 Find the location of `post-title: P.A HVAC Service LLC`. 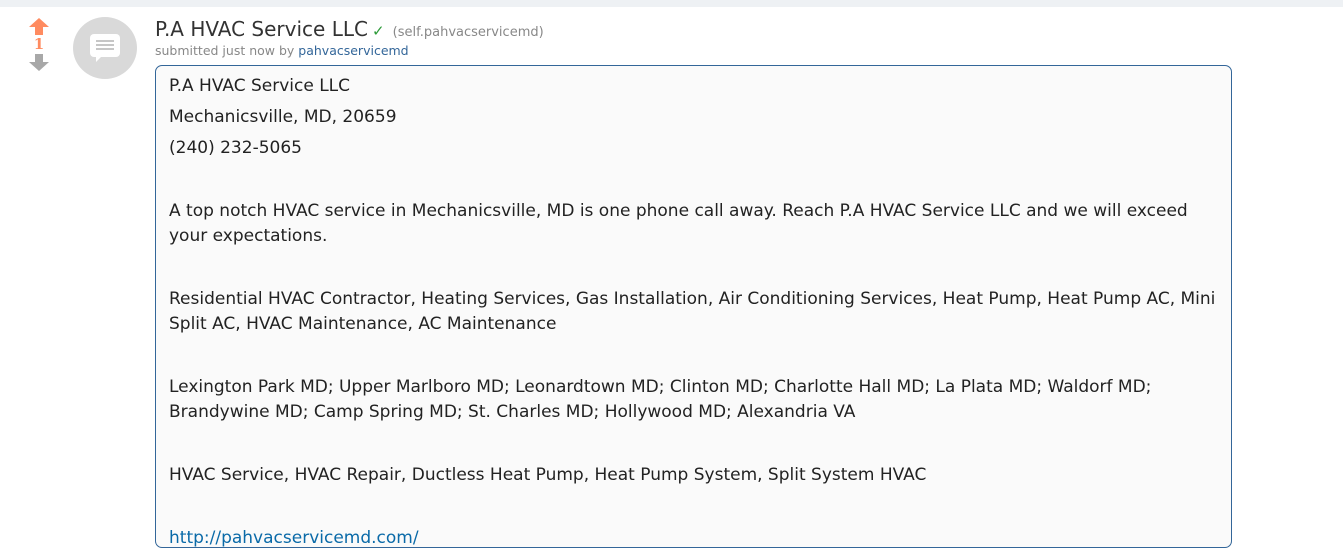

post-title: P.A HVAC Service LLC is located at coordinates (261, 29).